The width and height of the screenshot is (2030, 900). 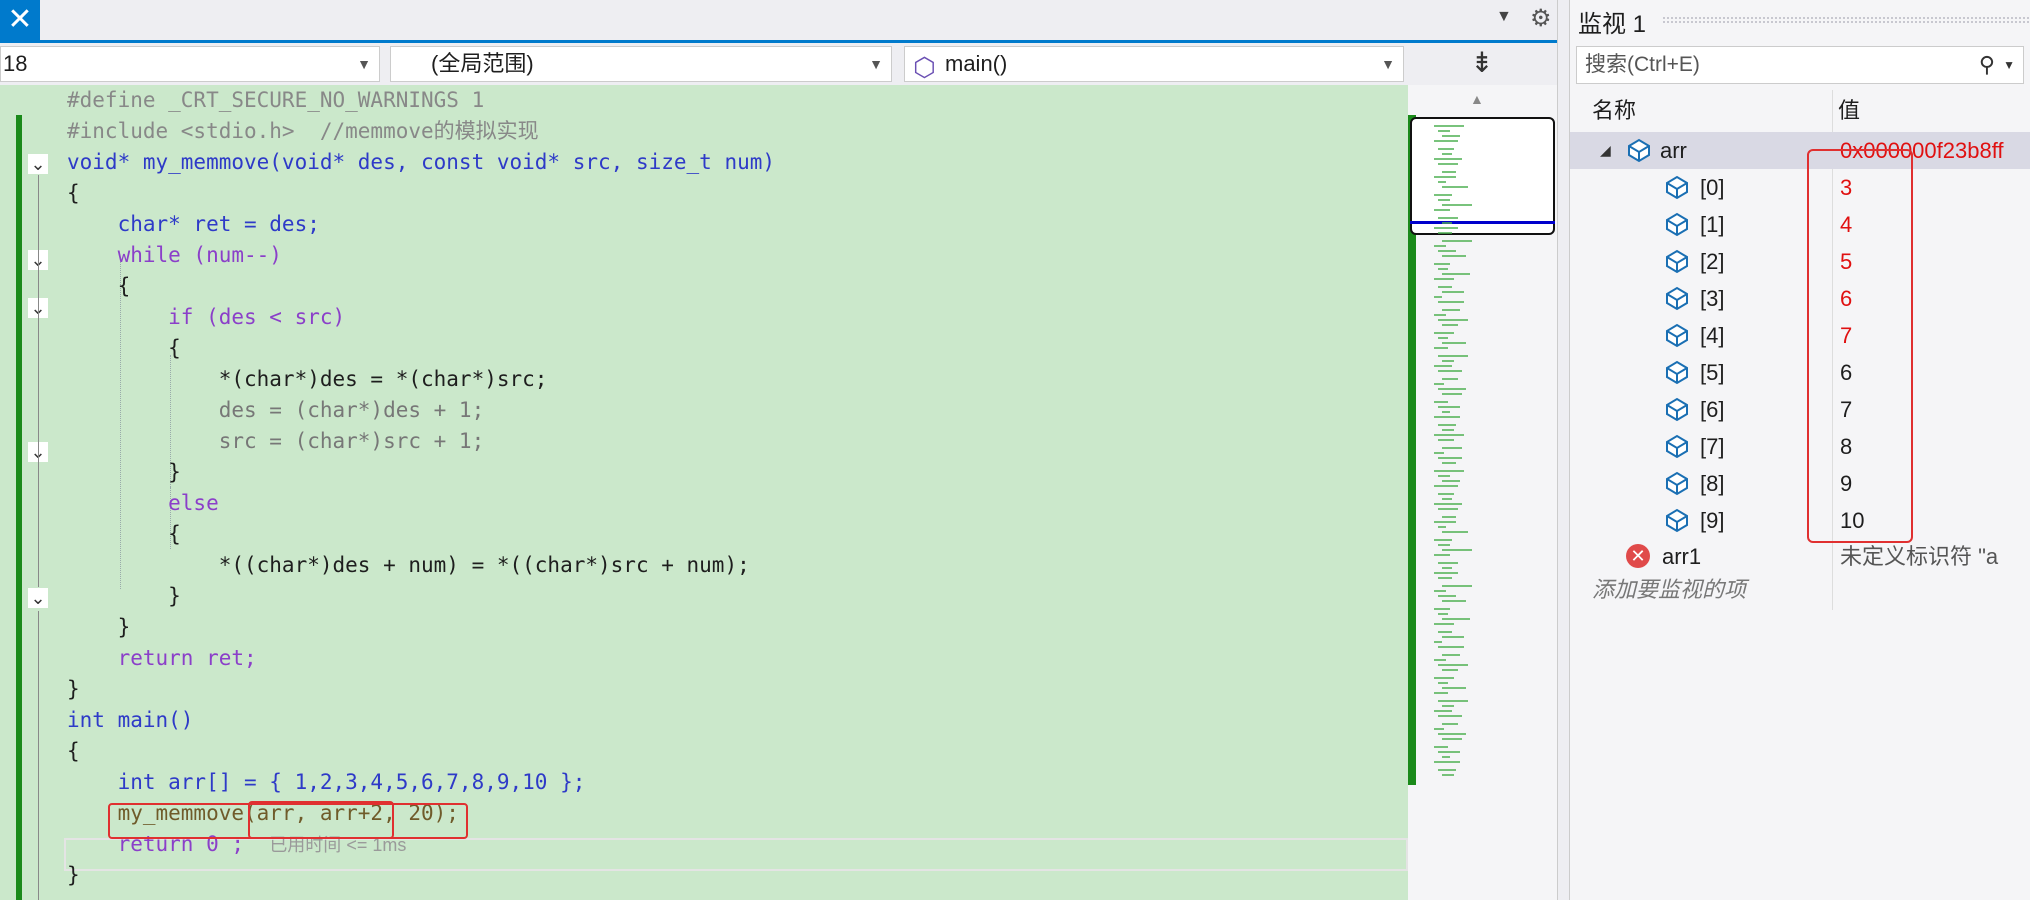 What do you see at coordinates (1800, 409) in the screenshot?
I see `watch-row-element: [6] 7` at bounding box center [1800, 409].